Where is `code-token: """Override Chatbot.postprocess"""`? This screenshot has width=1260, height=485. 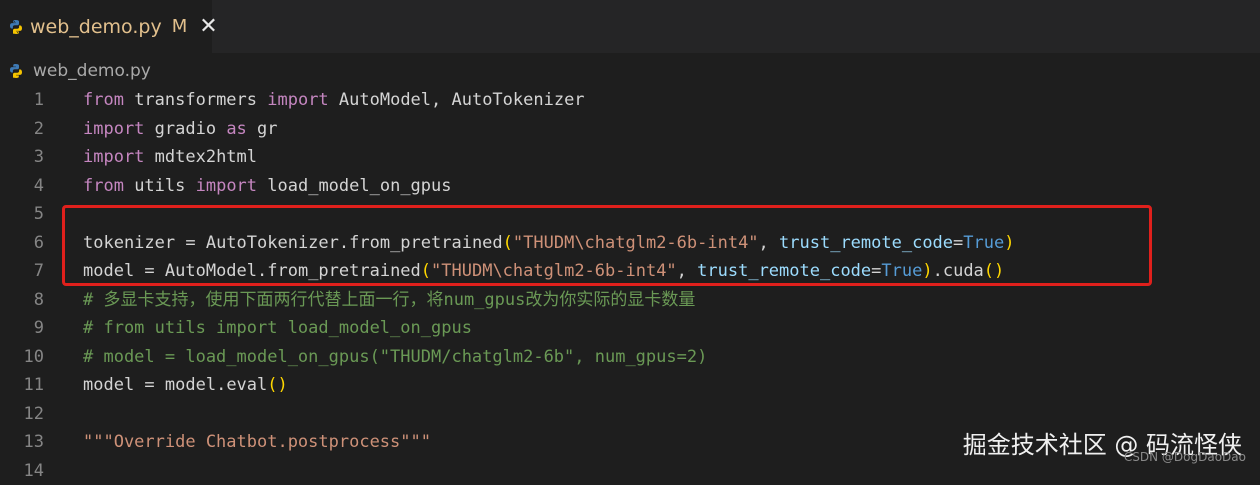 code-token: """Override Chatbot.postprocess""" is located at coordinates (257, 442).